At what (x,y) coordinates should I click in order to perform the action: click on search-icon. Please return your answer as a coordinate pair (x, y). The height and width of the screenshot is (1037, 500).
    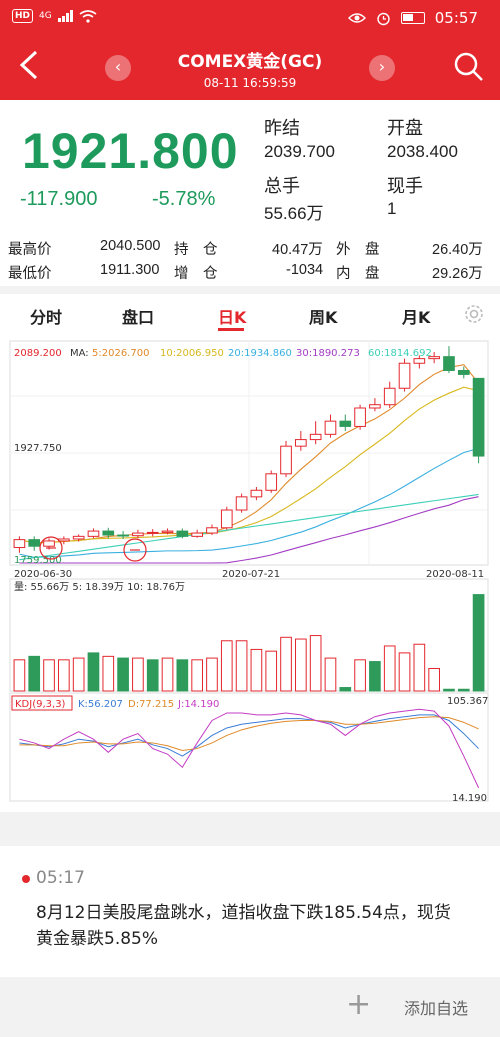
    Looking at the image, I should click on (469, 67).